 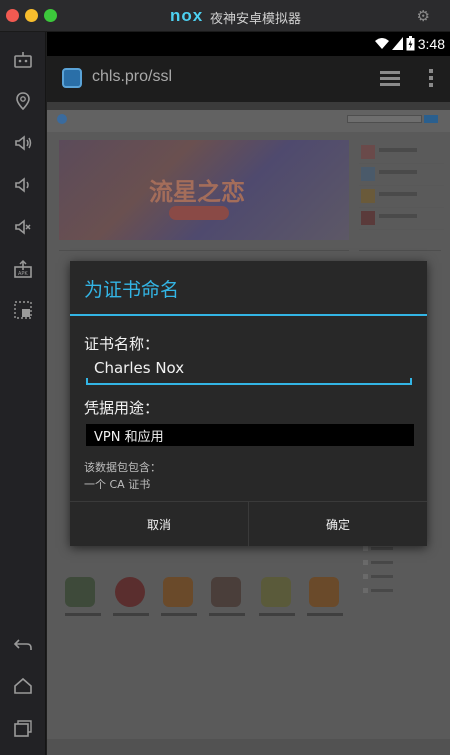 I want to click on browser-actionbar: chls.pro/ssl, so click(x=248, y=79).